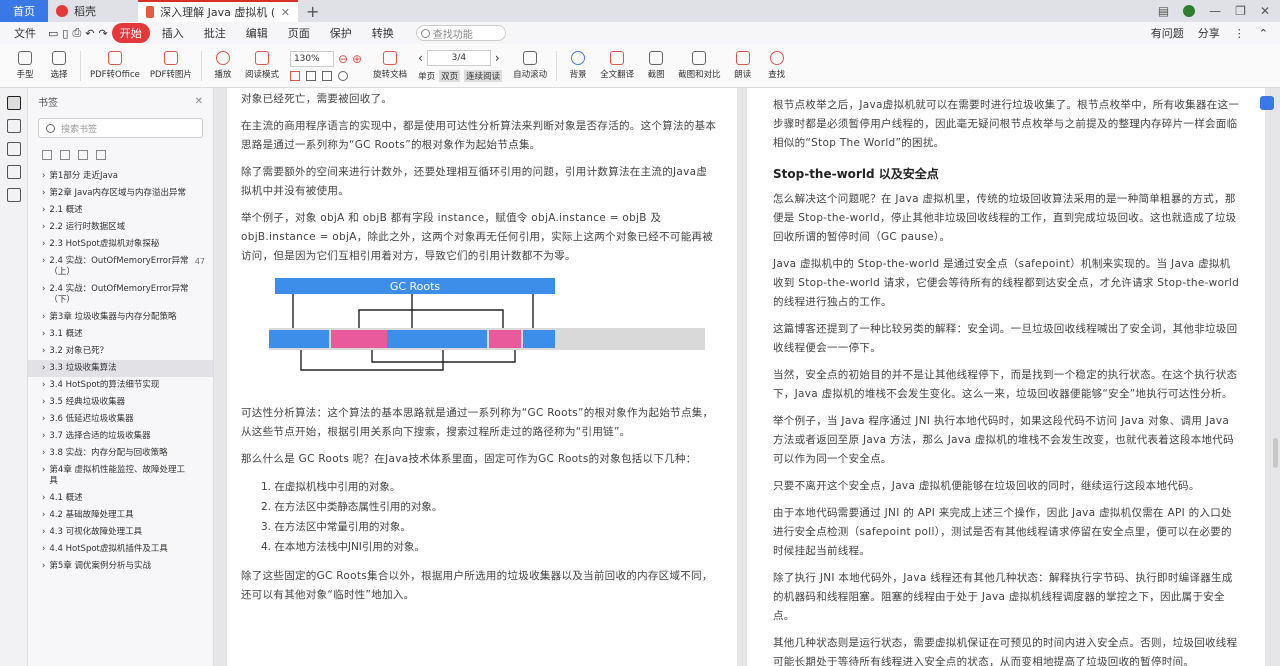 This screenshot has height=666, width=1280. What do you see at coordinates (13, 149) in the screenshot?
I see `comment-icon` at bounding box center [13, 149].